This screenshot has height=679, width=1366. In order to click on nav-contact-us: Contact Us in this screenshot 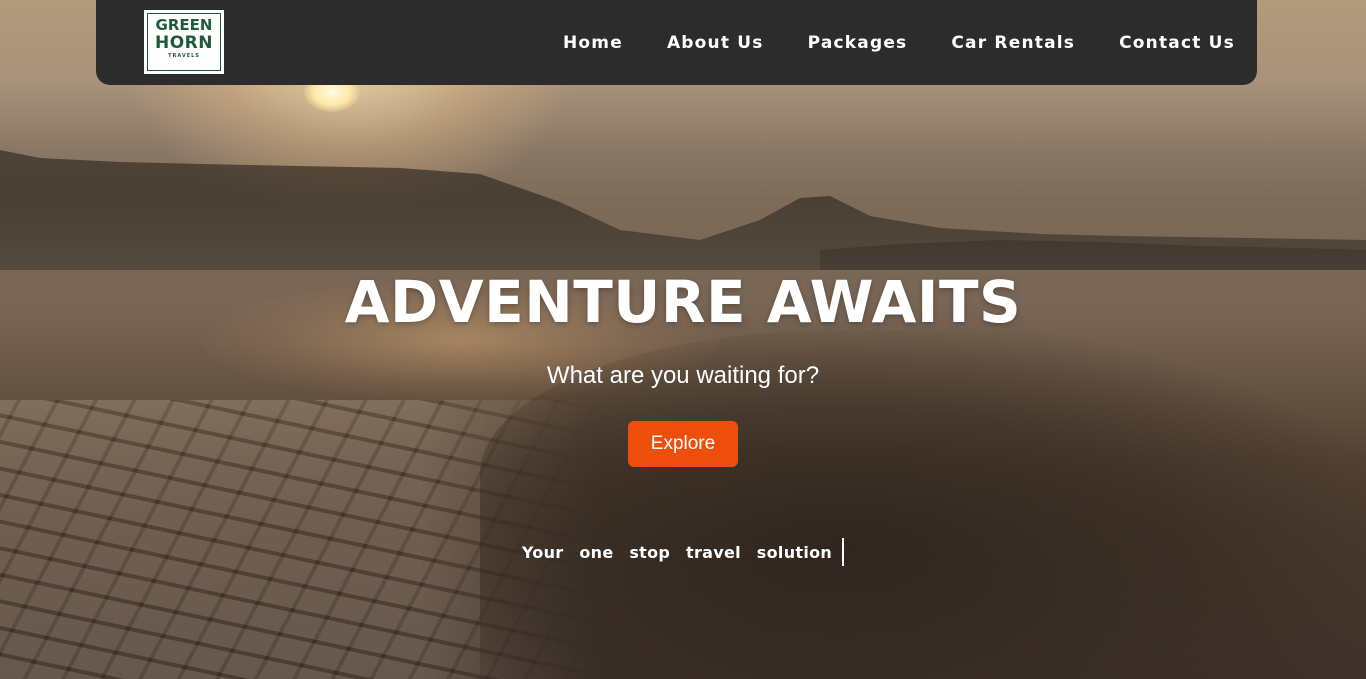, I will do `click(1177, 43)`.